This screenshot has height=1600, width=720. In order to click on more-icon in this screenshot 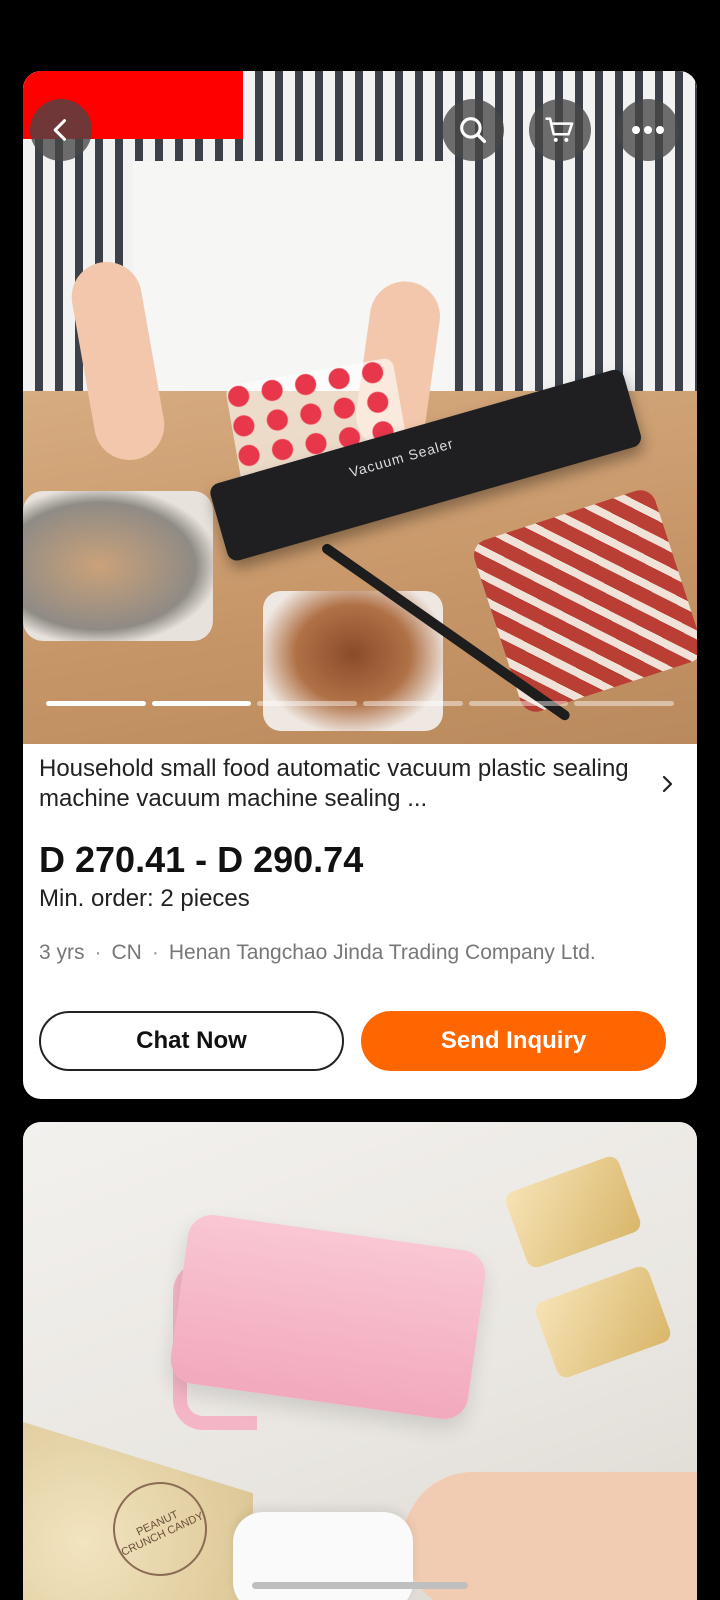, I will do `click(648, 130)`.